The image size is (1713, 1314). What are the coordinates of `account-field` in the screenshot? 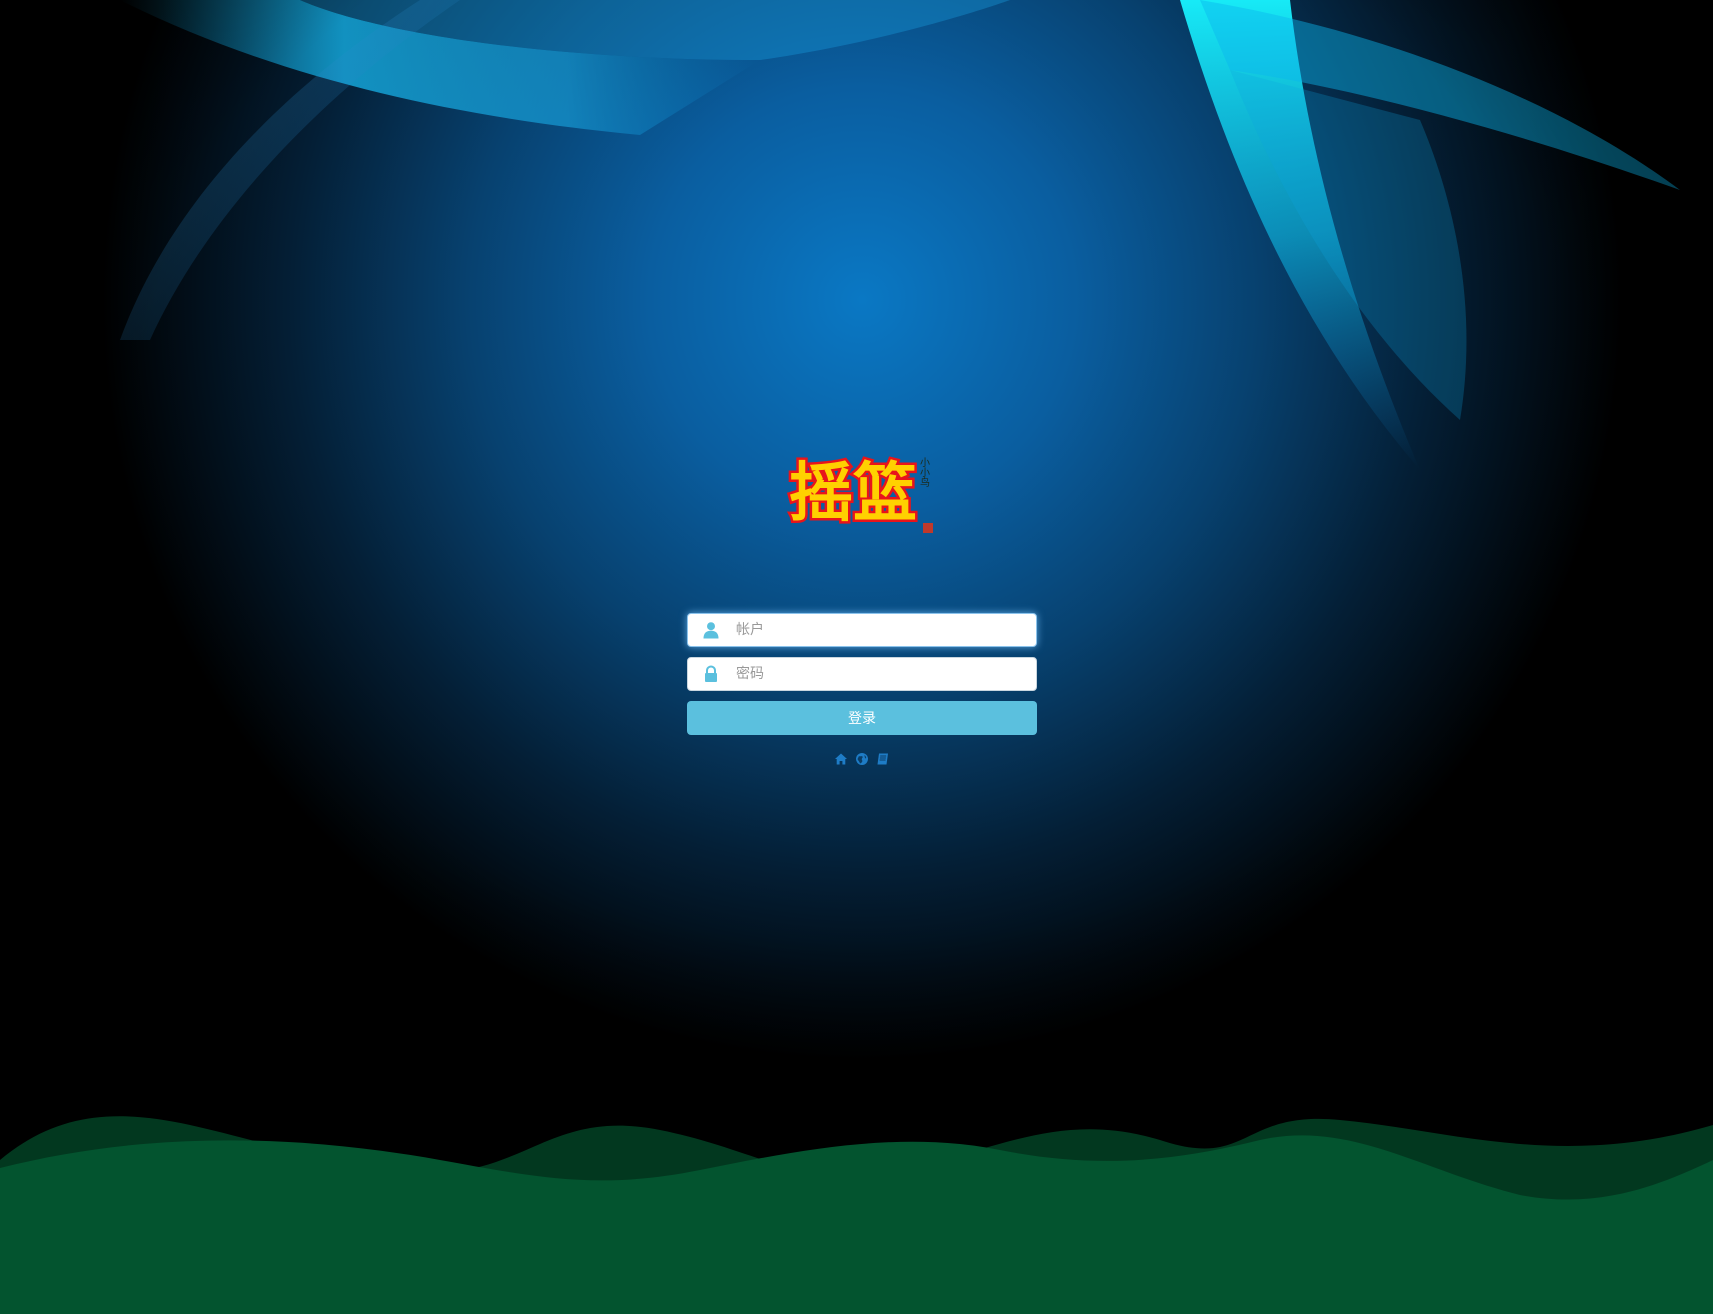 It's located at (862, 630).